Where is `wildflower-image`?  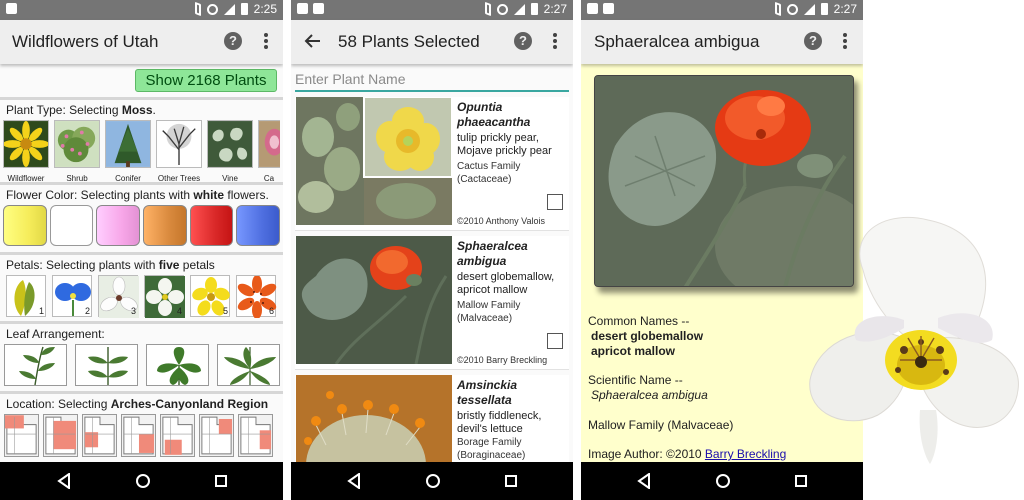 wildflower-image is located at coordinates (26, 144).